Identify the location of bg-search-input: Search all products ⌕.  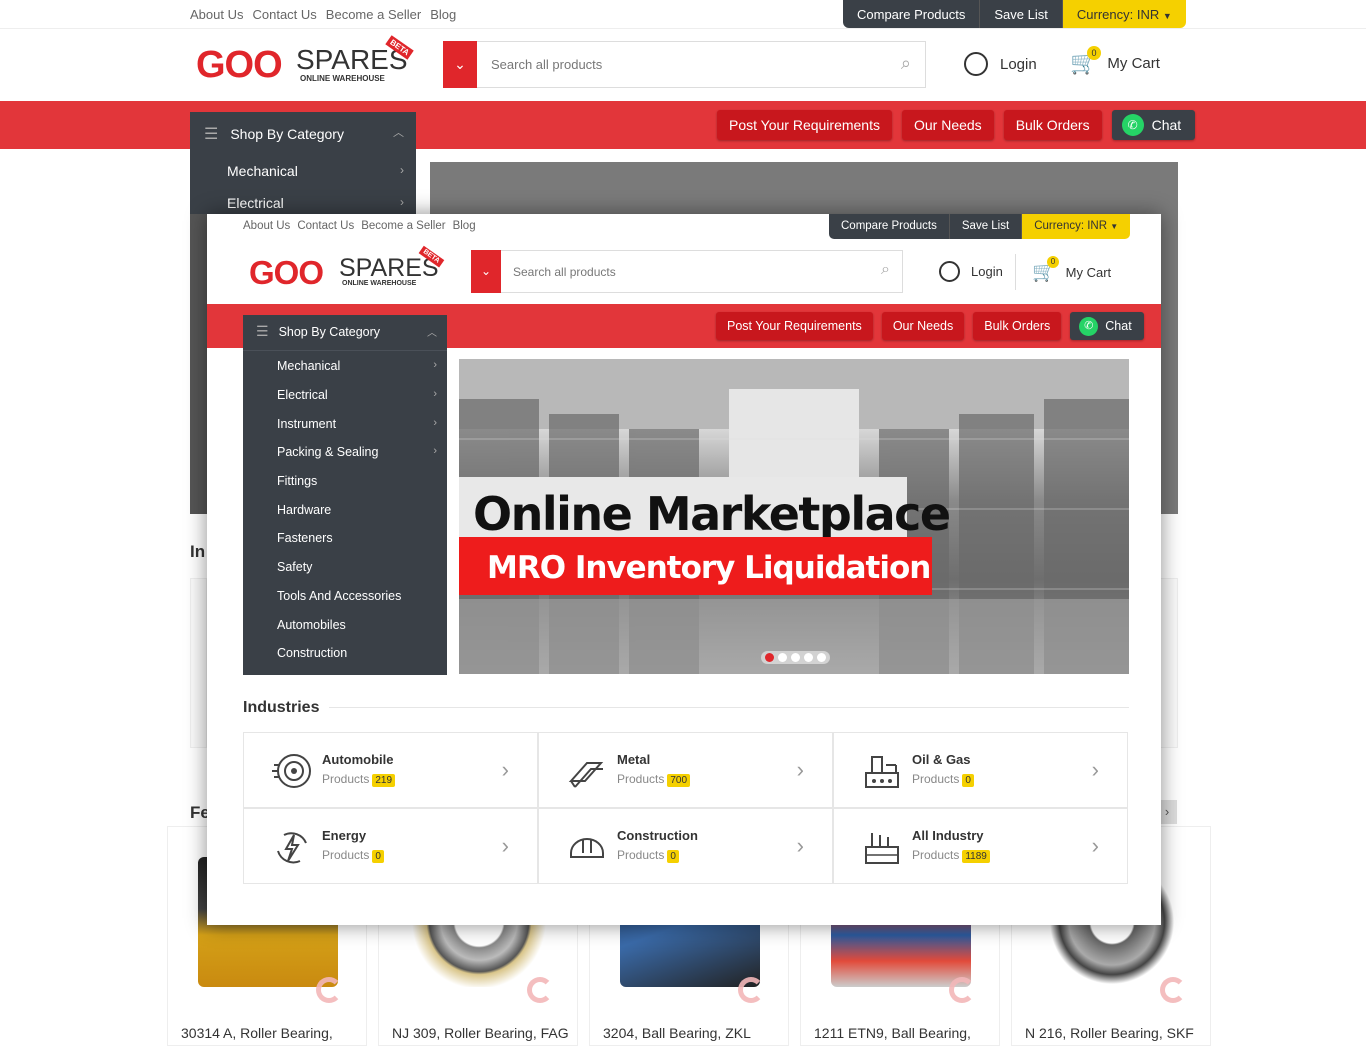
(684, 64).